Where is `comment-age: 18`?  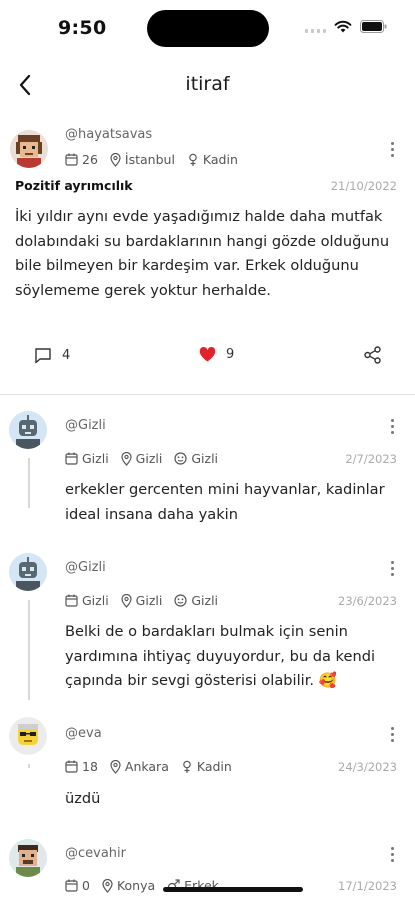
comment-age: 18 is located at coordinates (90, 766).